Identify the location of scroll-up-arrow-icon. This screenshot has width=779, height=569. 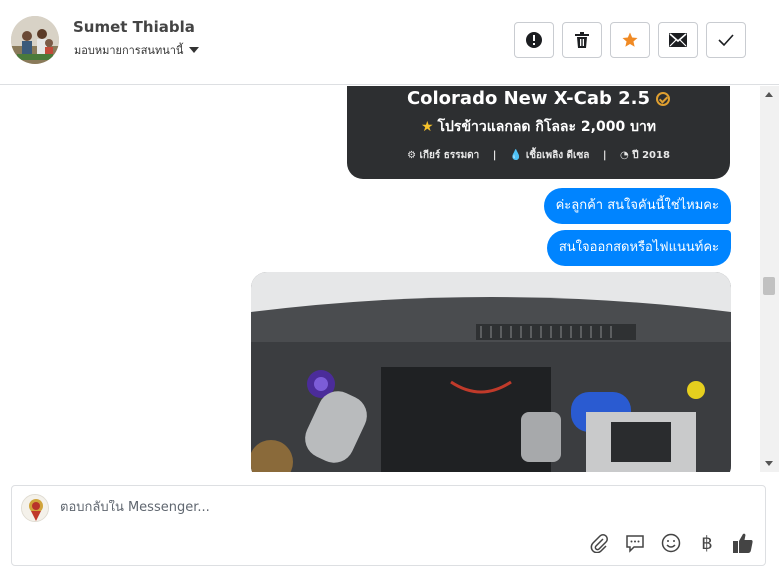
(769, 94).